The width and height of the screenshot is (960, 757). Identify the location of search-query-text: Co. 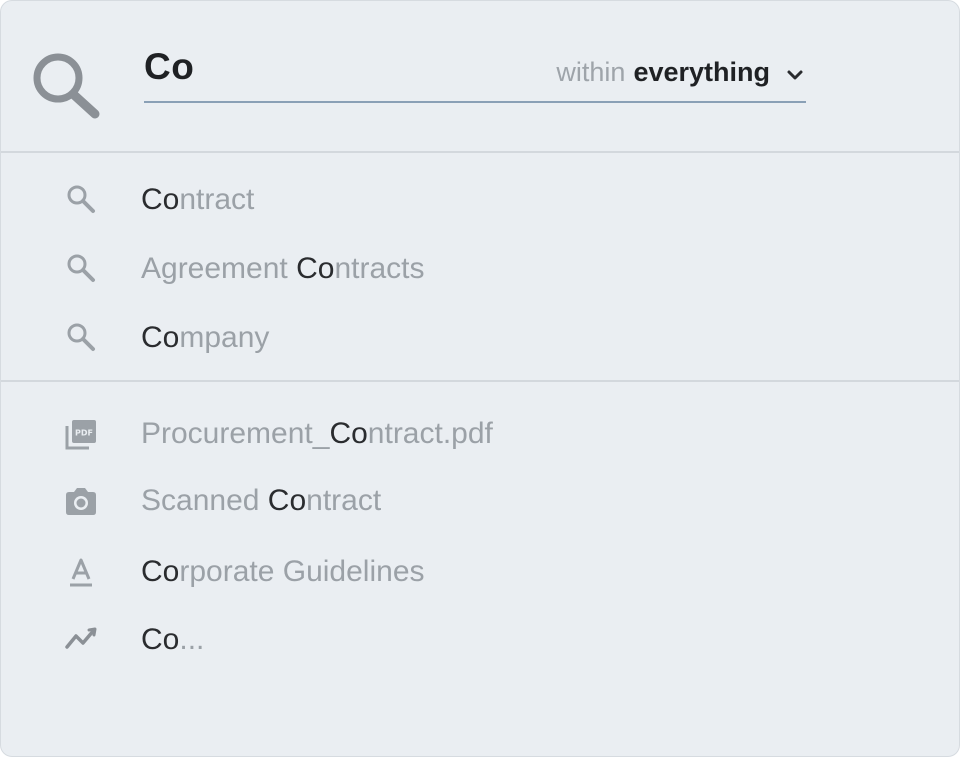
(169, 67).